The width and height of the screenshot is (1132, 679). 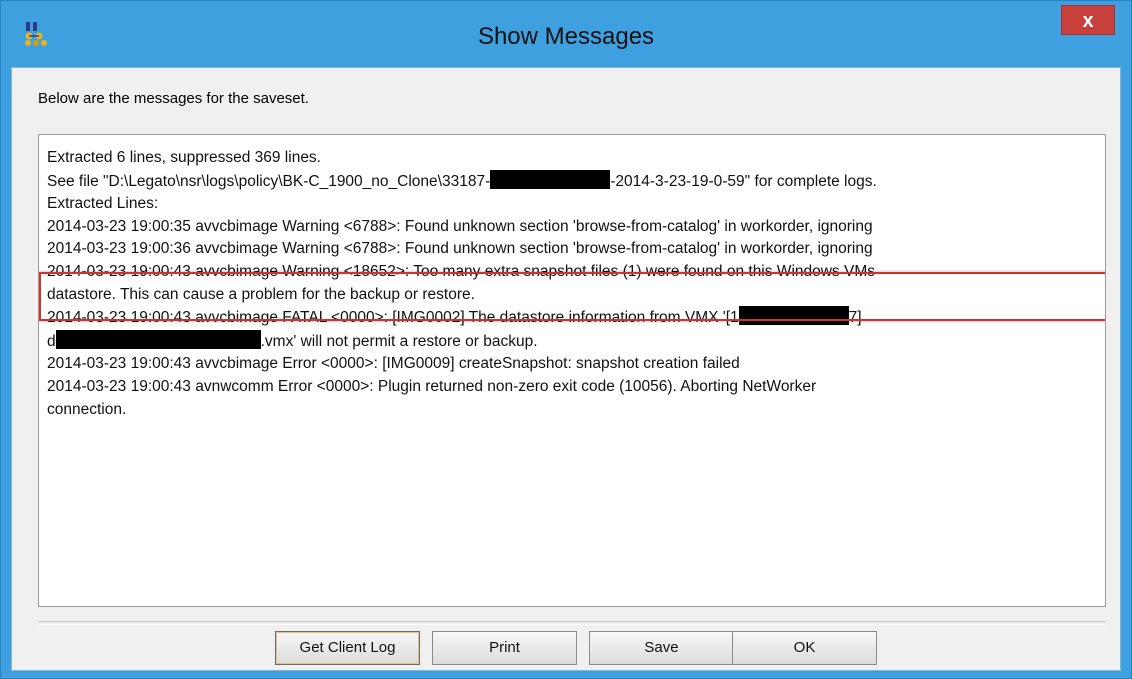 I want to click on get-client-log-button: Get Client Log, so click(x=347, y=648).